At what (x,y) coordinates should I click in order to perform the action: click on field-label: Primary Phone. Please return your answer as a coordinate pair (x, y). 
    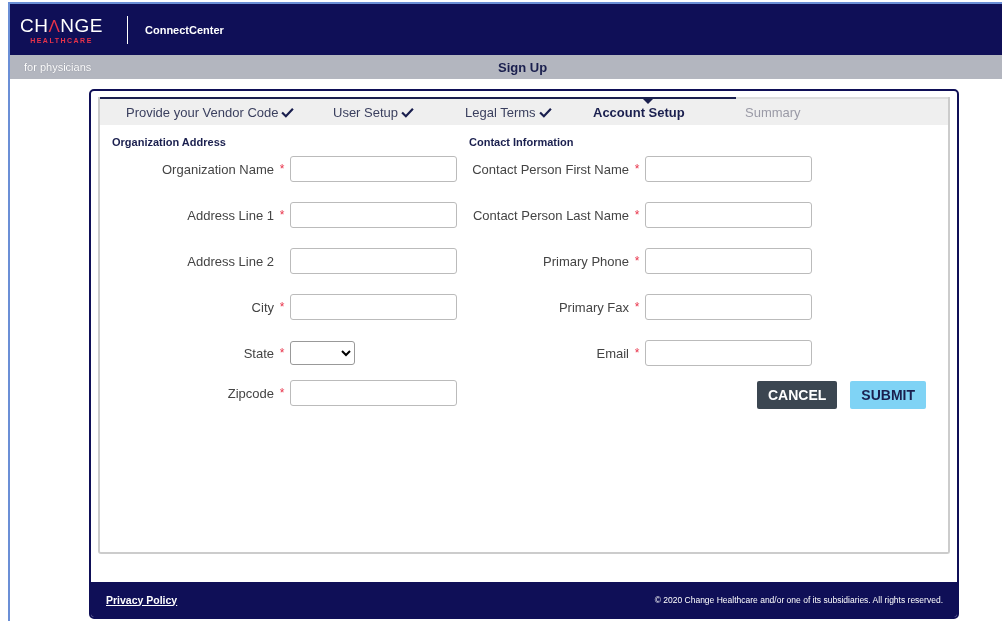
    Looking at the image, I should click on (585, 261).